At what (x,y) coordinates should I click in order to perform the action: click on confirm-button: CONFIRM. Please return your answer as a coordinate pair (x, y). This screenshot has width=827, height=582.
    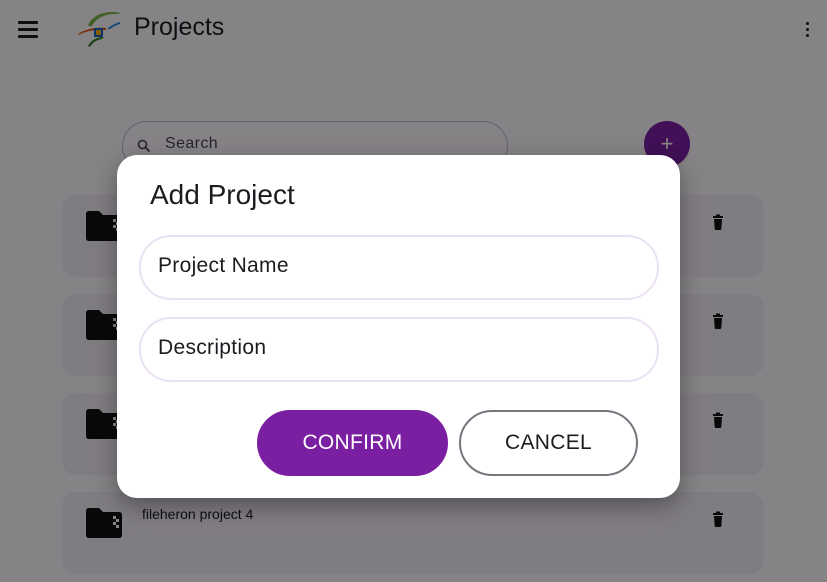
    Looking at the image, I should click on (352, 443).